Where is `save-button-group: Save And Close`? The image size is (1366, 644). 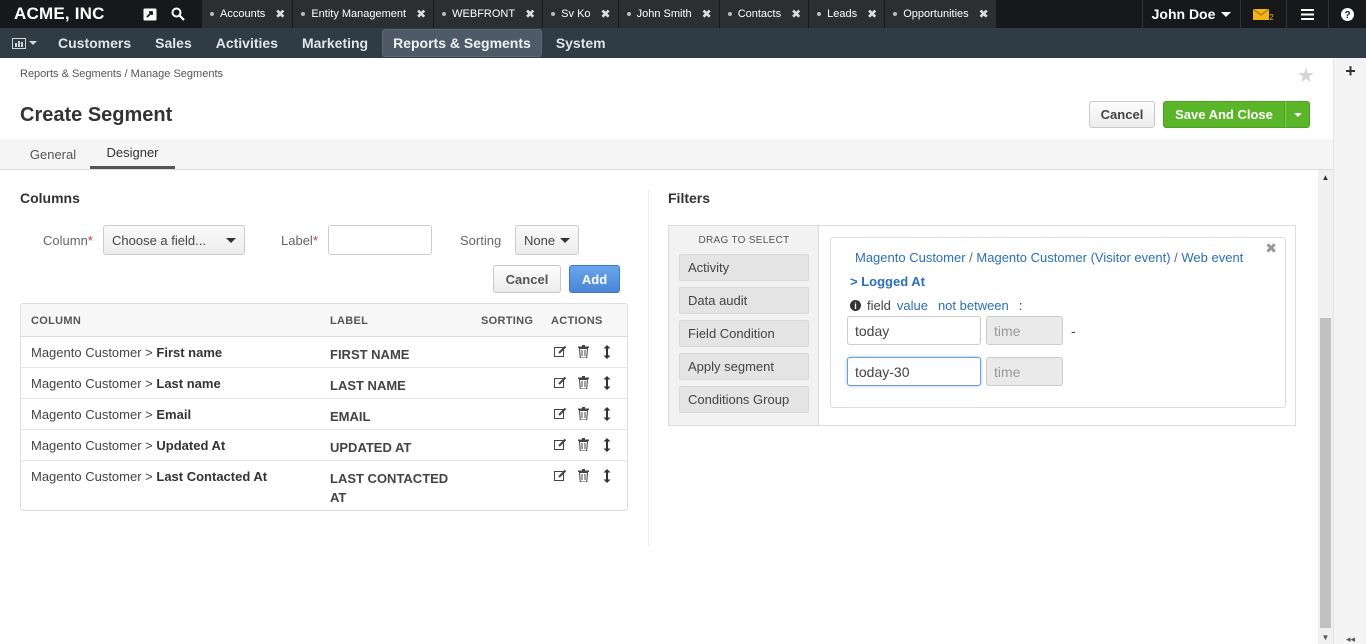 save-button-group: Save And Close is located at coordinates (1236, 114).